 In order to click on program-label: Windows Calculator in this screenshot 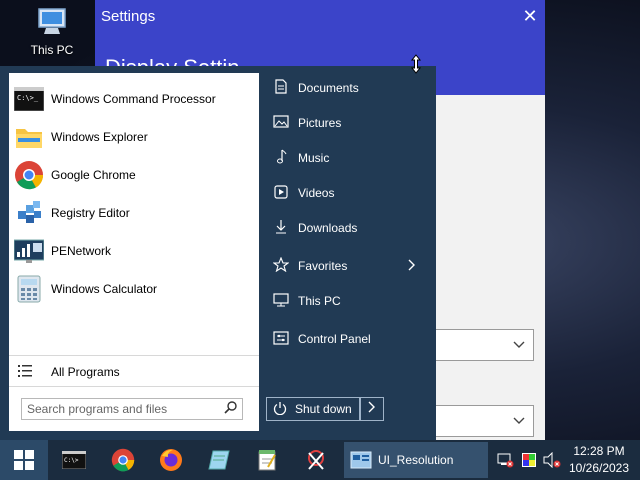, I will do `click(104, 289)`.